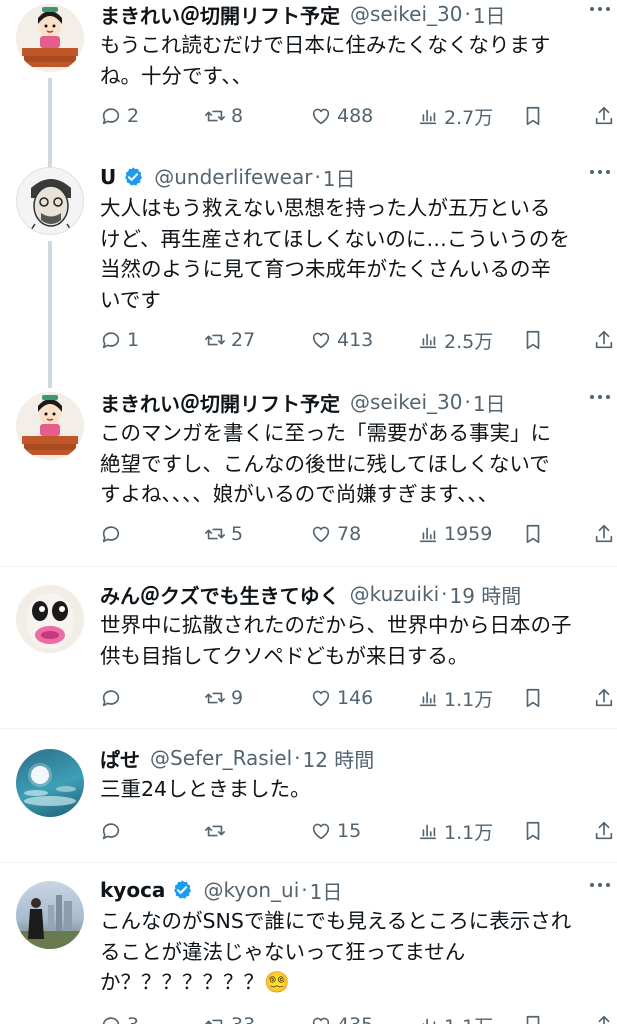 This screenshot has height=1024, width=617. What do you see at coordinates (395, 594) in the screenshot?
I see `user-handle: @kuzuiki` at bounding box center [395, 594].